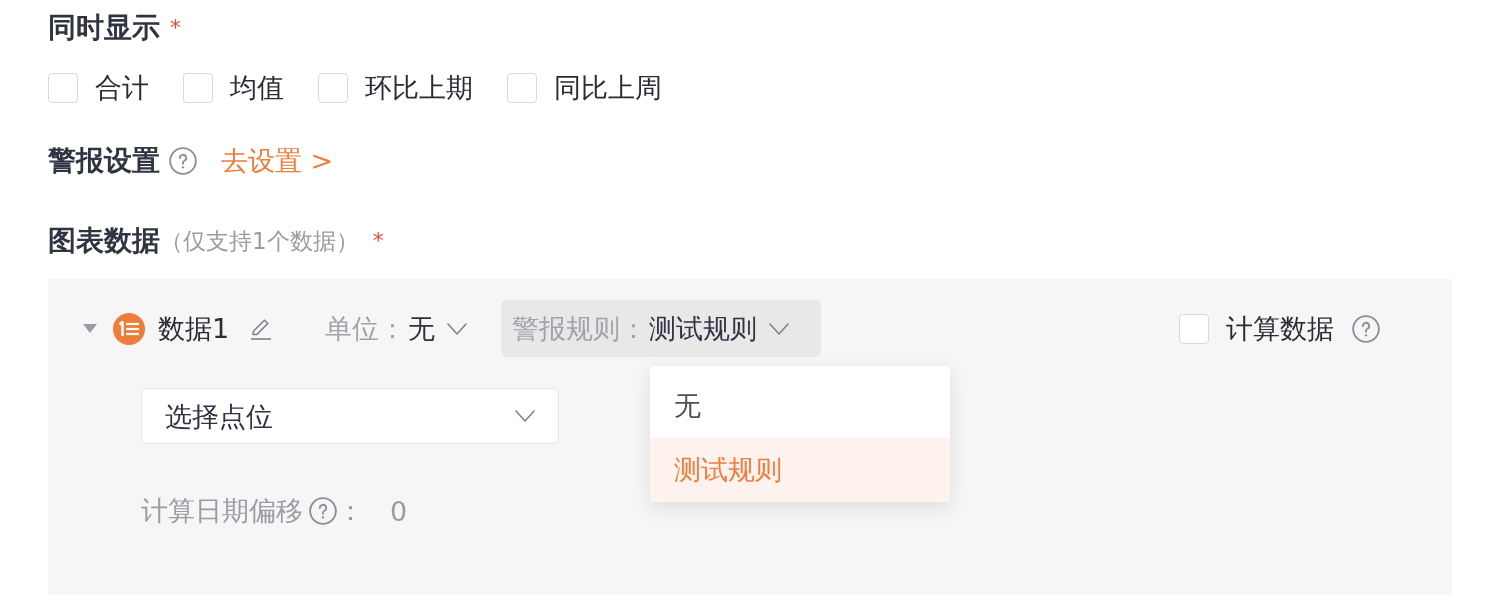  Describe the element at coordinates (122, 88) in the screenshot. I see `checkbox-label: 合计` at that location.